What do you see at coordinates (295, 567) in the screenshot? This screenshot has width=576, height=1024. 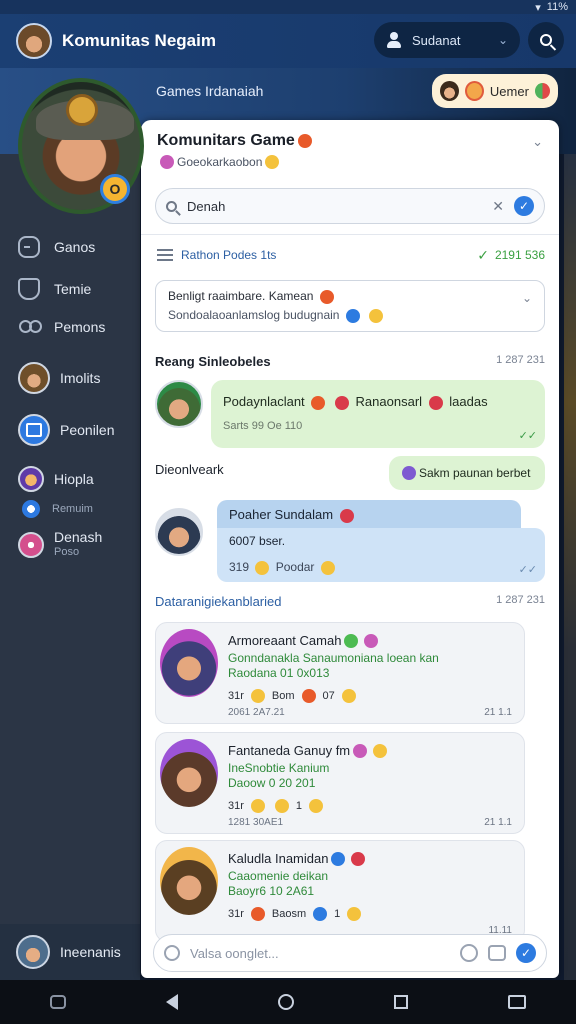 I see `message-meta-2: Poodar` at bounding box center [295, 567].